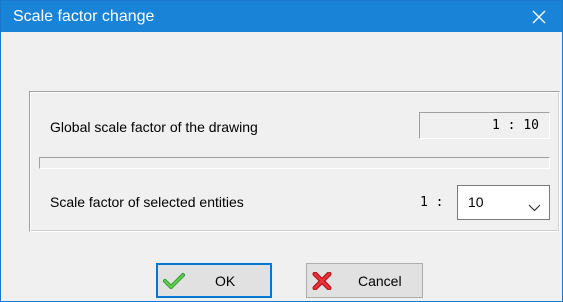 Image resolution: width=563 pixels, height=302 pixels. I want to click on cancel-button-label: Cancel, so click(380, 281).